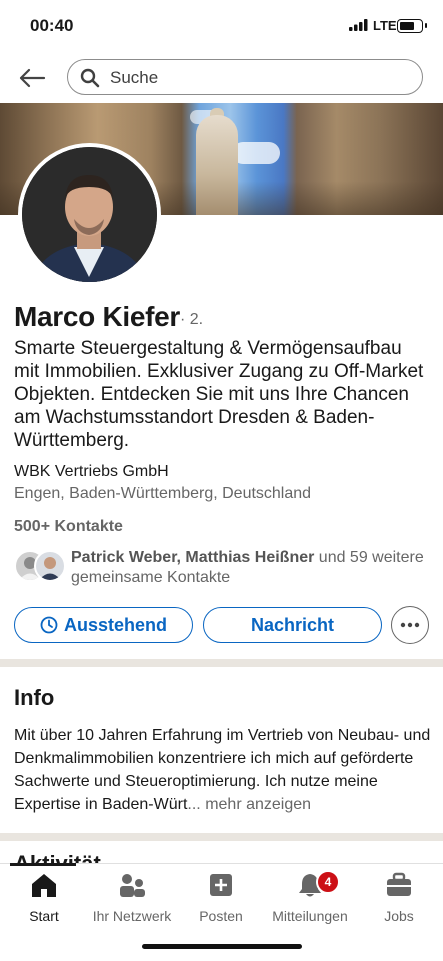  I want to click on profile-name: Marco Kiefer, so click(97, 316).